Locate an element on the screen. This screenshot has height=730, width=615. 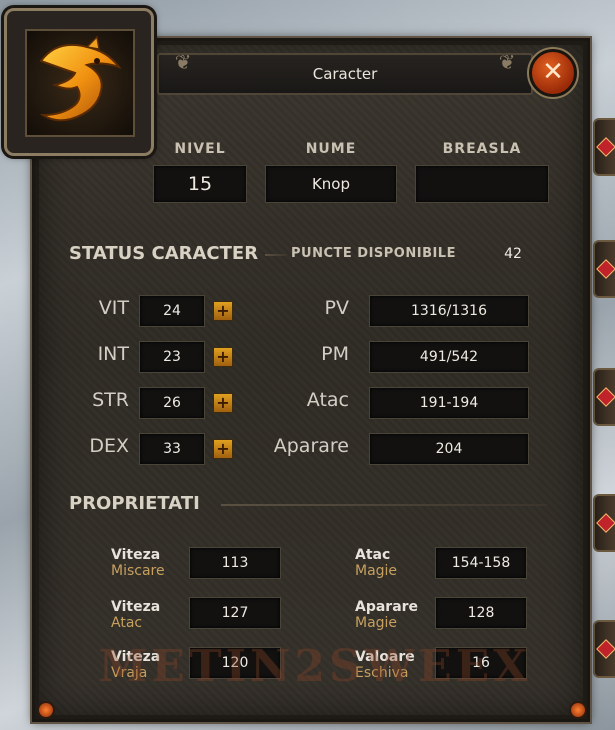
available-points-value: 42 is located at coordinates (513, 254).